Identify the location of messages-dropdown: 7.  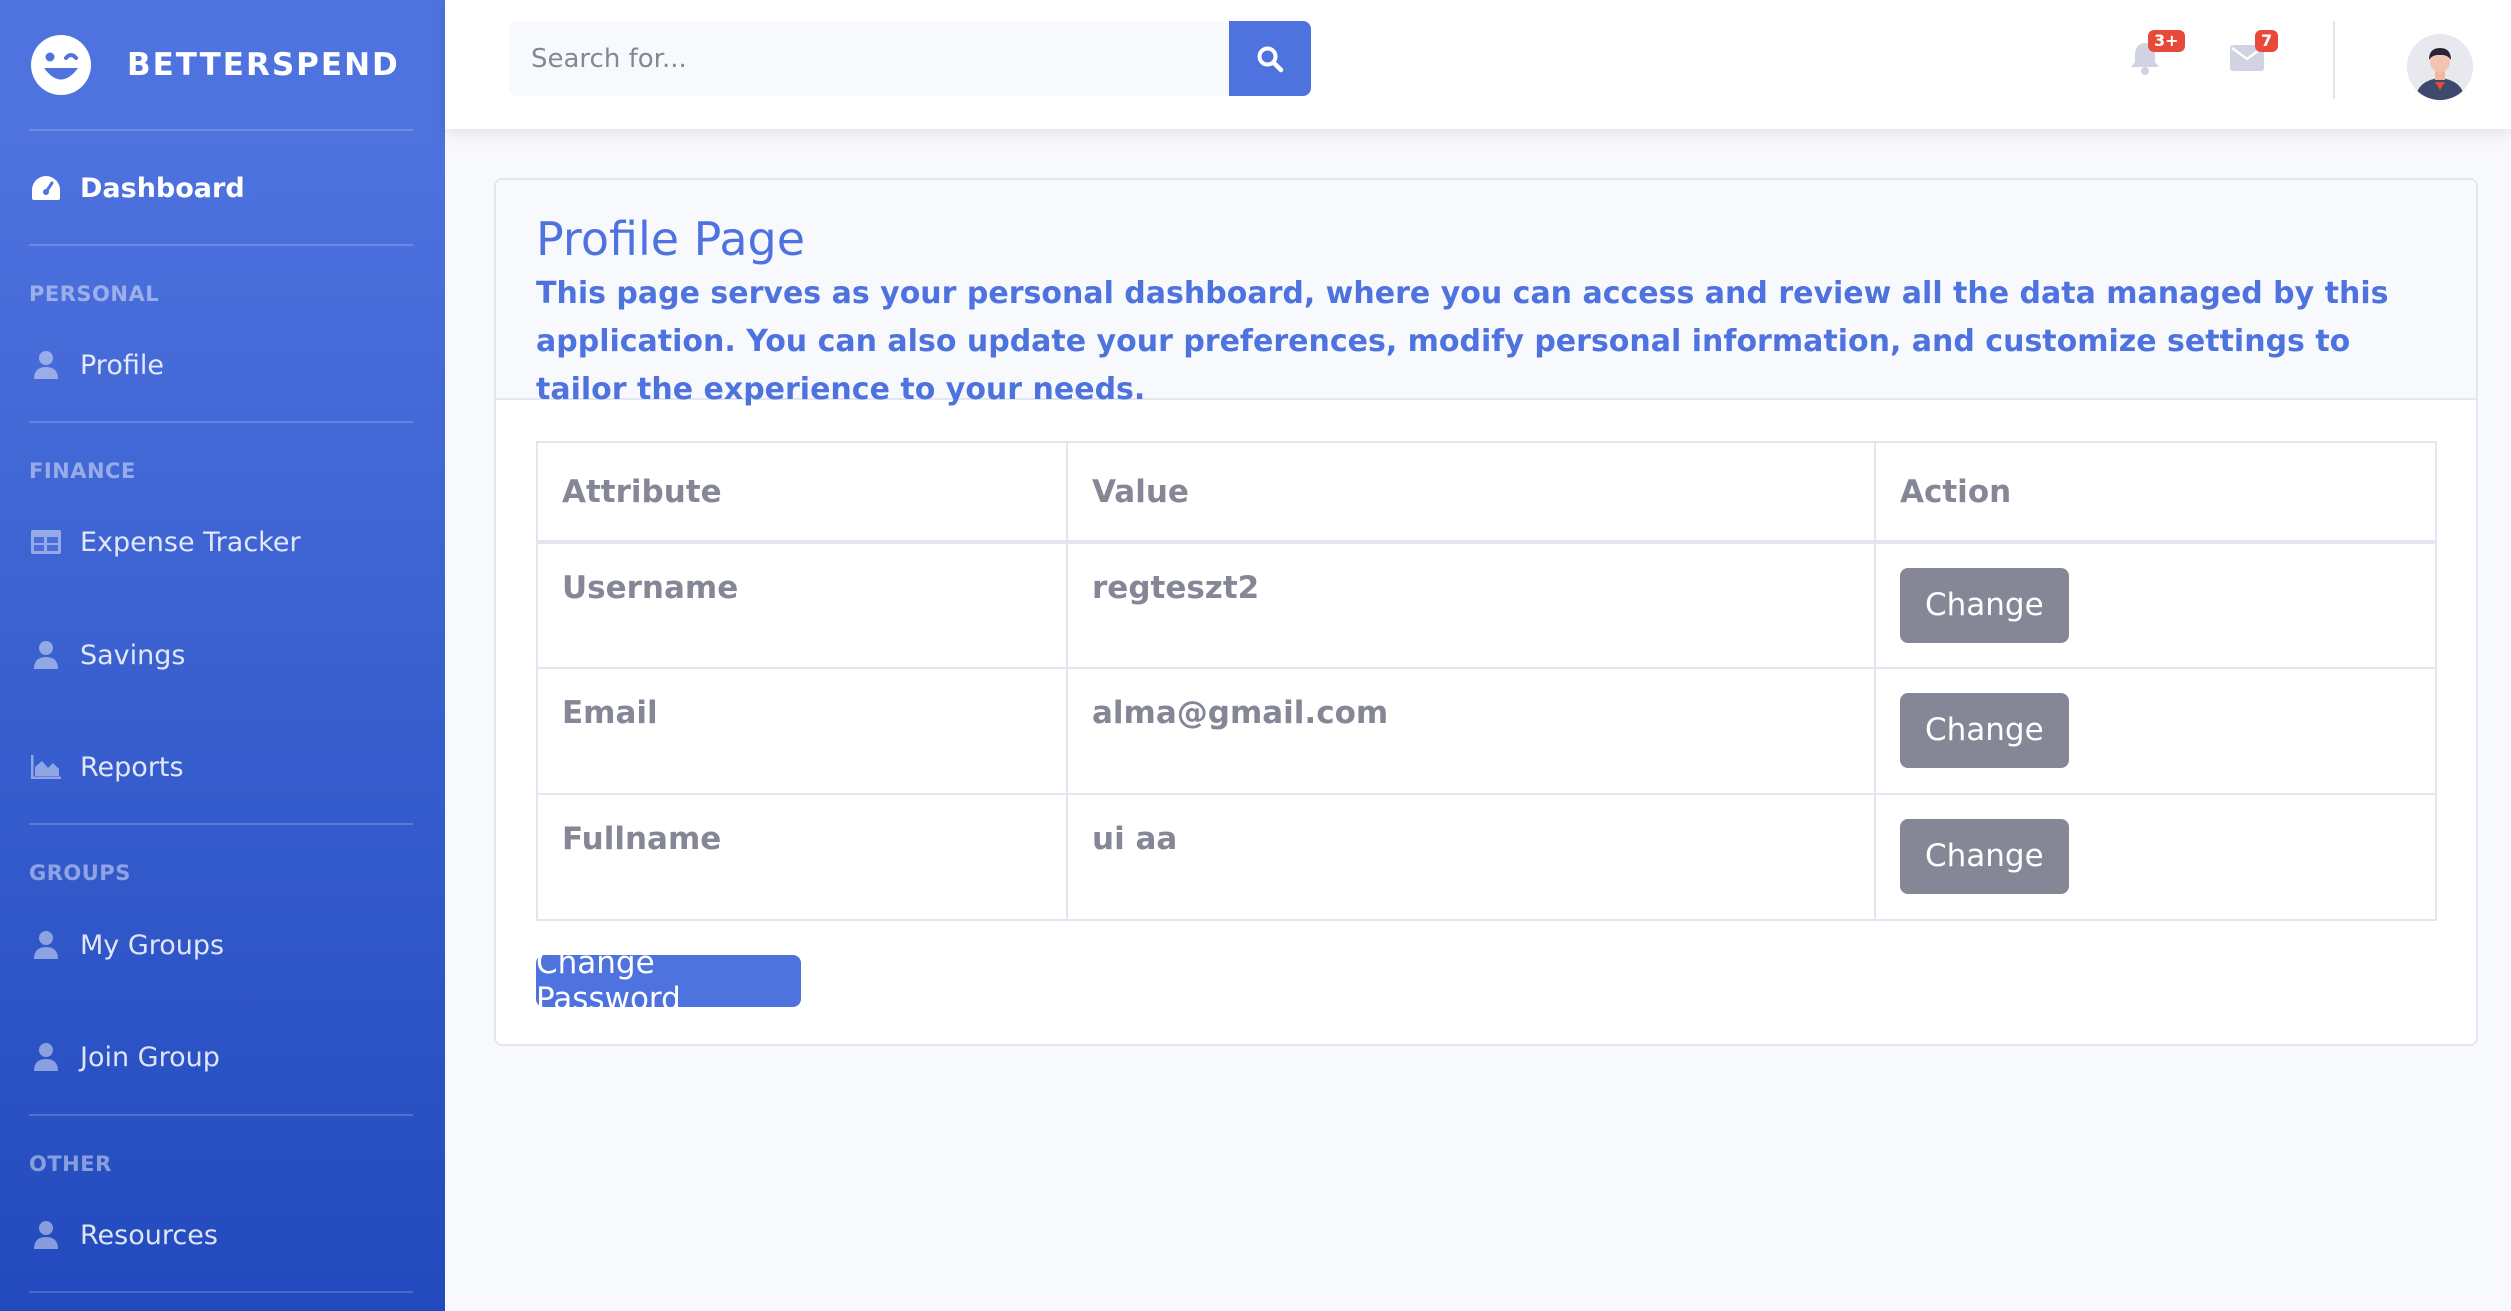
(2248, 58).